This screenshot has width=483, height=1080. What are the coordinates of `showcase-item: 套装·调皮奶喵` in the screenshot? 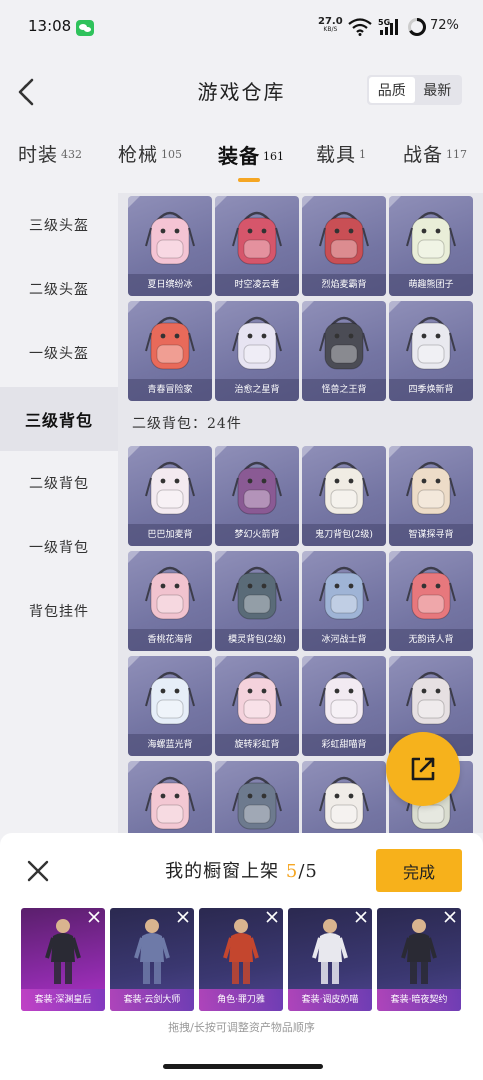 It's located at (330, 959).